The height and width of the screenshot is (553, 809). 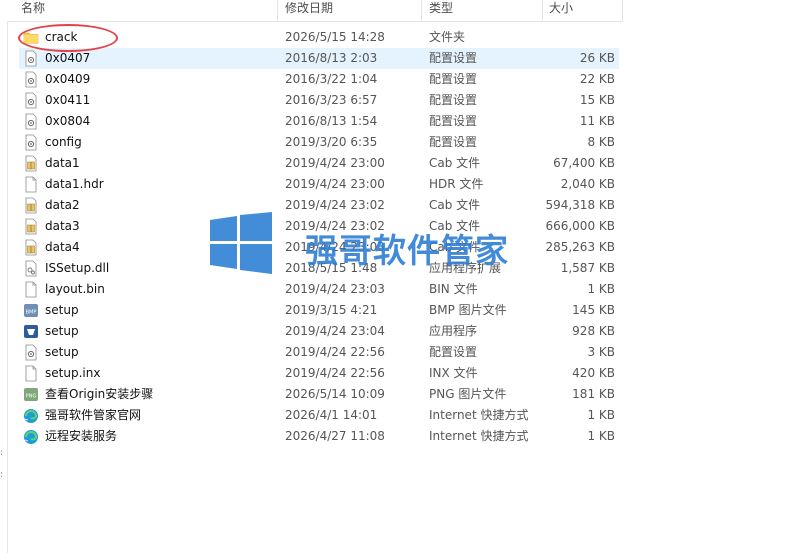 What do you see at coordinates (335, 352) in the screenshot?
I see `file-date: 2019/4/24 22:56` at bounding box center [335, 352].